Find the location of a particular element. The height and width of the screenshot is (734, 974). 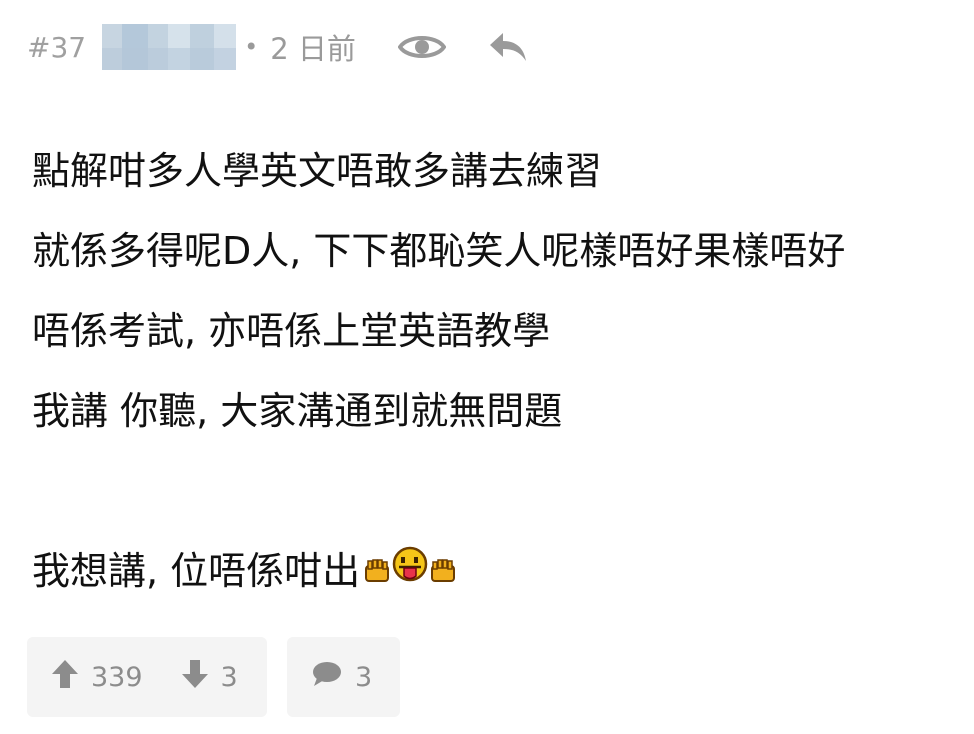

username-blurred is located at coordinates (169, 47).